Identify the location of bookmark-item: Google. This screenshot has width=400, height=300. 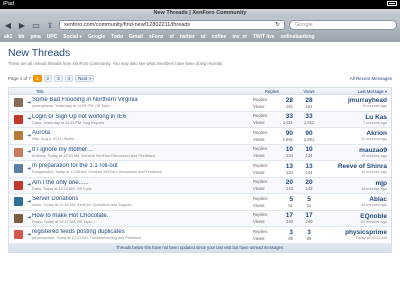
(96, 37).